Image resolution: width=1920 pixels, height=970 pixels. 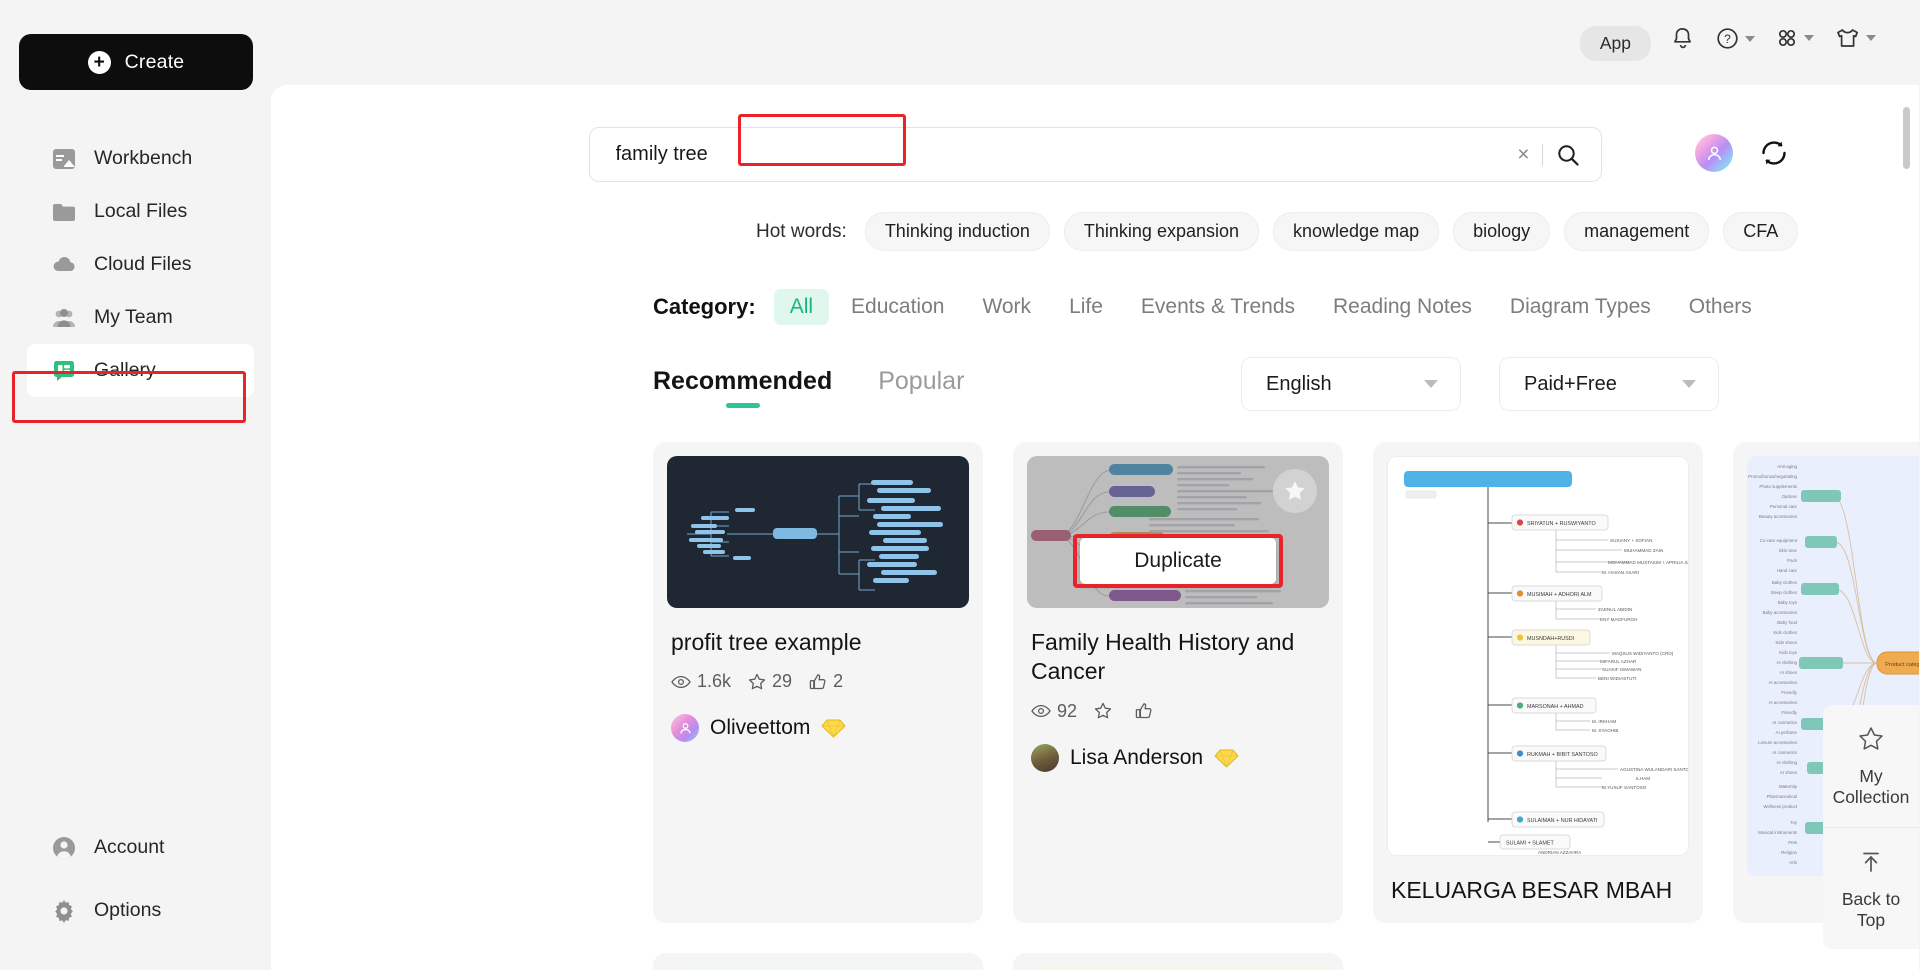 I want to click on svg-text: Baby food, so click(x=1787, y=622).